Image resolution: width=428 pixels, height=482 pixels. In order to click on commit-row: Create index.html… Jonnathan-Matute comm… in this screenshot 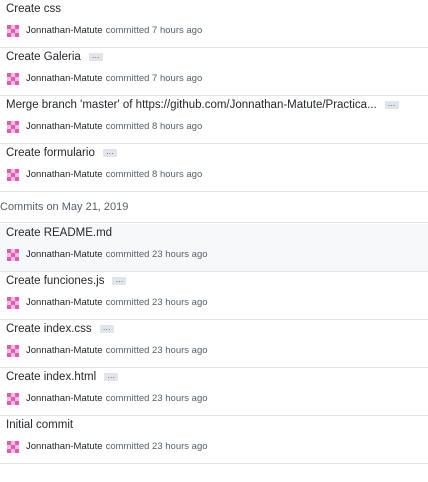, I will do `click(214, 392)`.